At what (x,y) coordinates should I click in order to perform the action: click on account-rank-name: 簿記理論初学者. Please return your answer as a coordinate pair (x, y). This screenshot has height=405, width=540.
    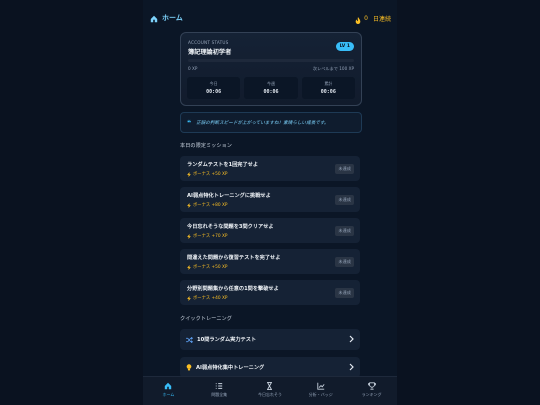
    Looking at the image, I should click on (210, 52).